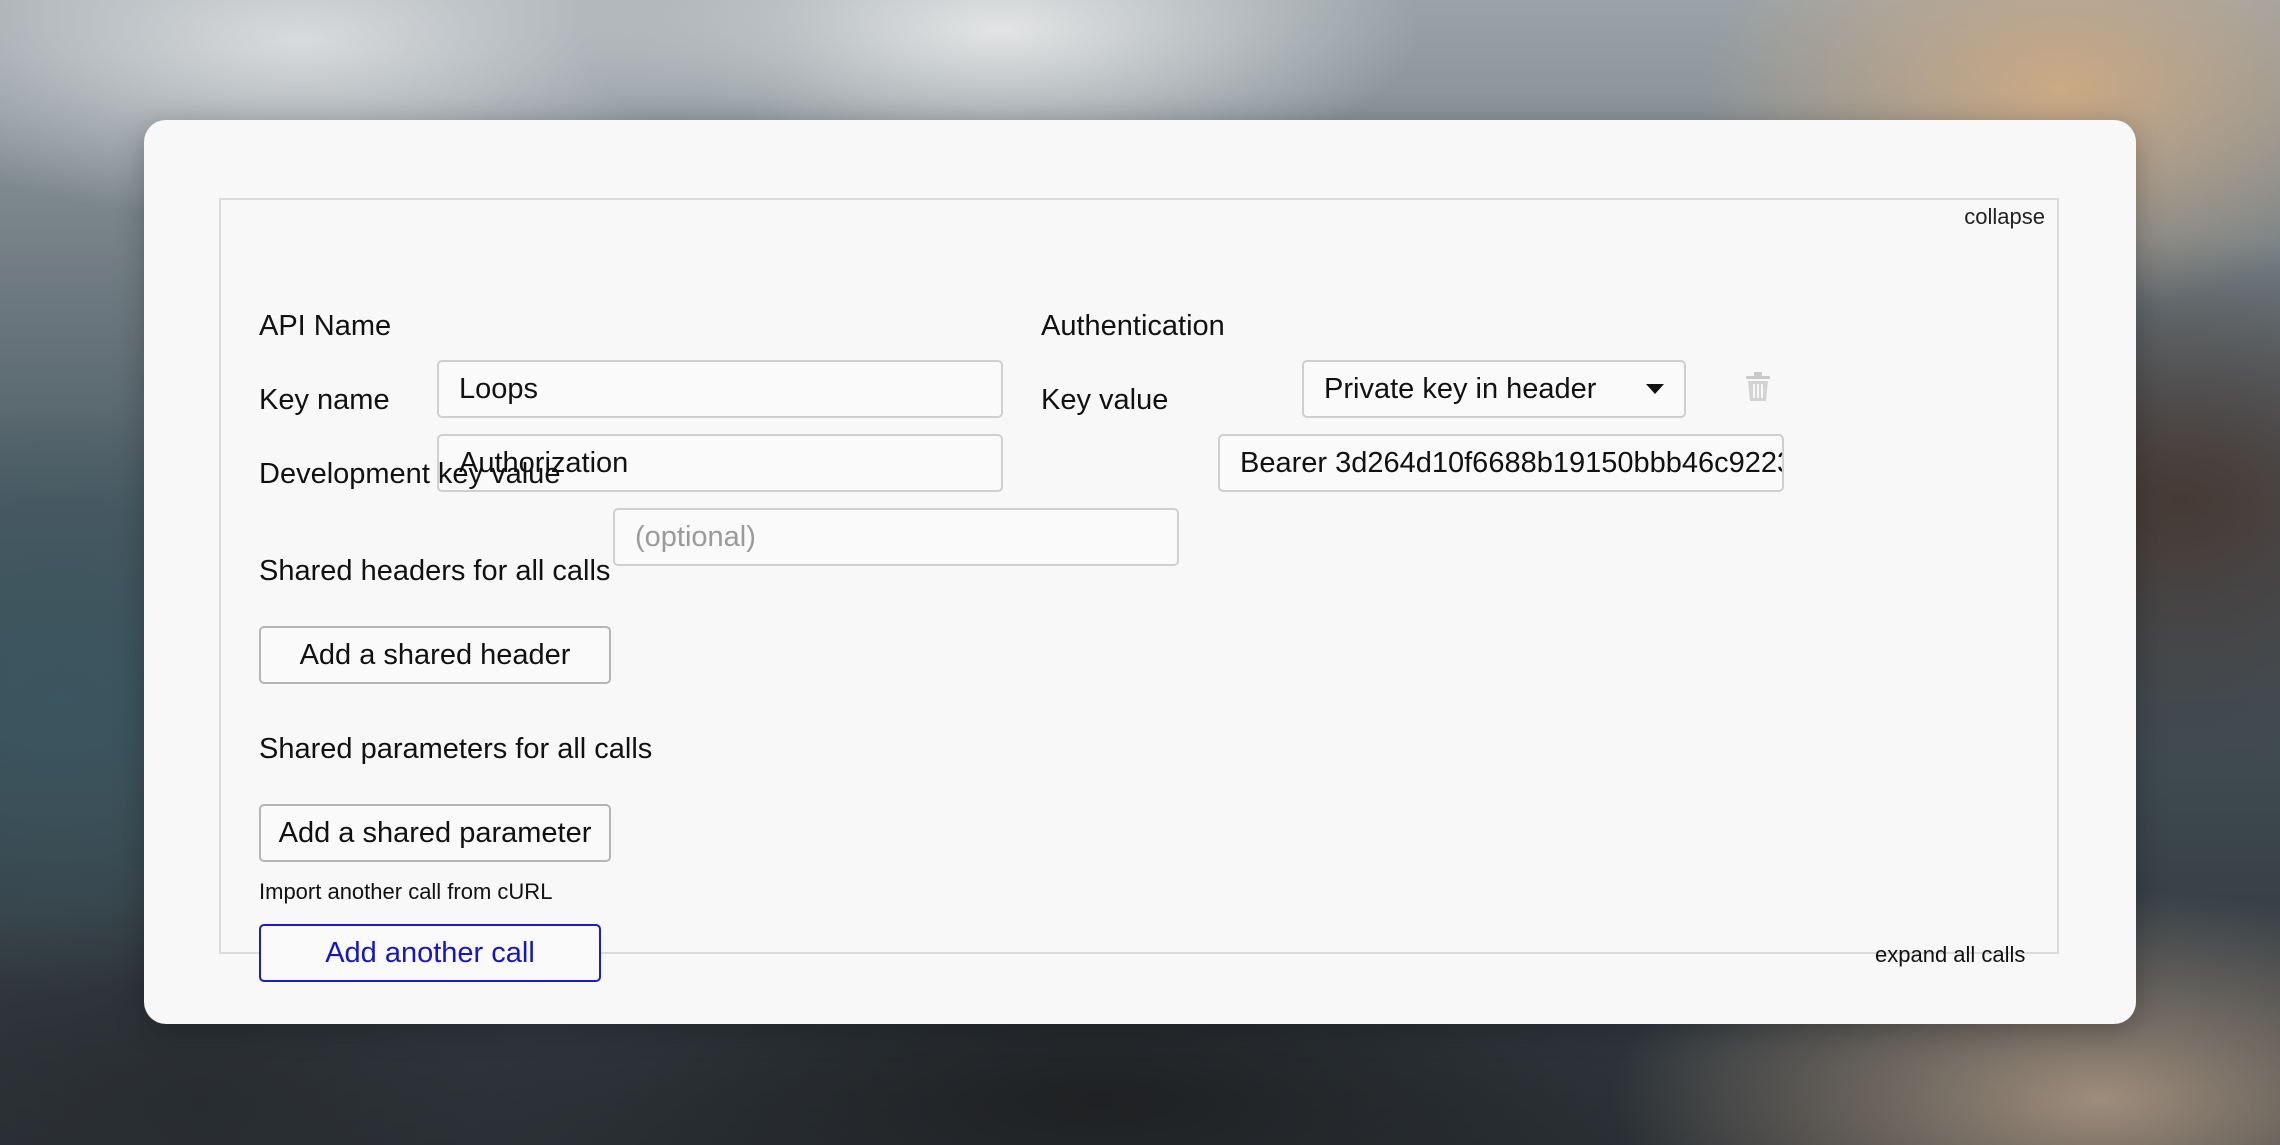  What do you see at coordinates (435, 655) in the screenshot?
I see `add-shared-header-button: Add a shared header` at bounding box center [435, 655].